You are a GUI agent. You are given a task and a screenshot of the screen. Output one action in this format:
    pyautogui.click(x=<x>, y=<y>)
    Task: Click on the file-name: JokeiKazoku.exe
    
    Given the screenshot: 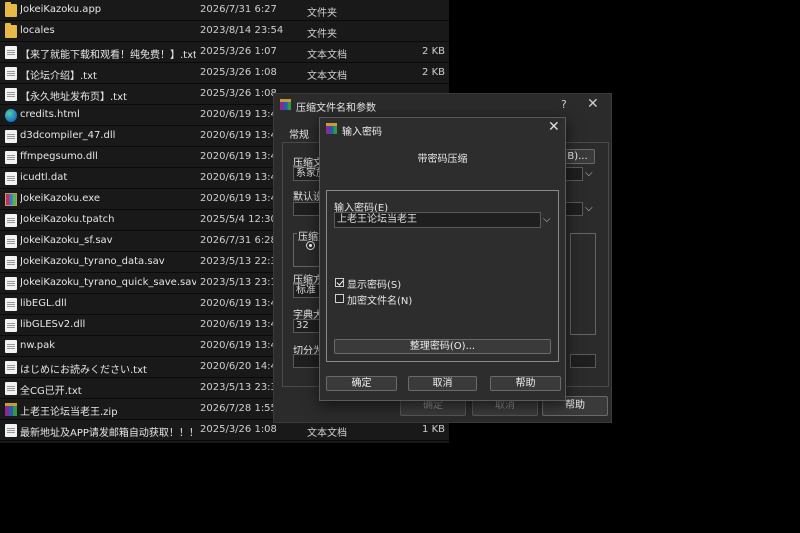 What is the action you would take?
    pyautogui.click(x=60, y=198)
    